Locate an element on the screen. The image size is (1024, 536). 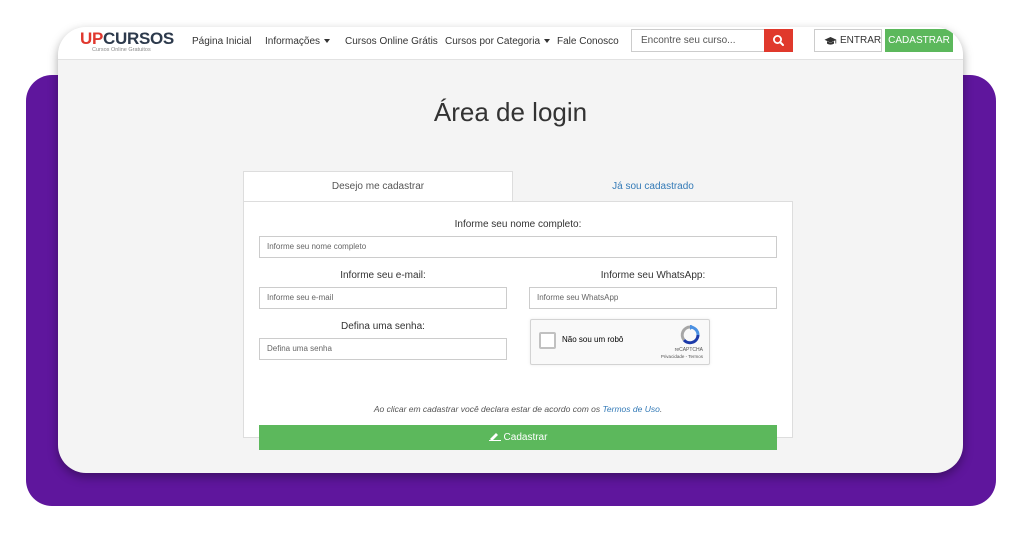
email-label: Informe seu e-mail: is located at coordinates (383, 275).